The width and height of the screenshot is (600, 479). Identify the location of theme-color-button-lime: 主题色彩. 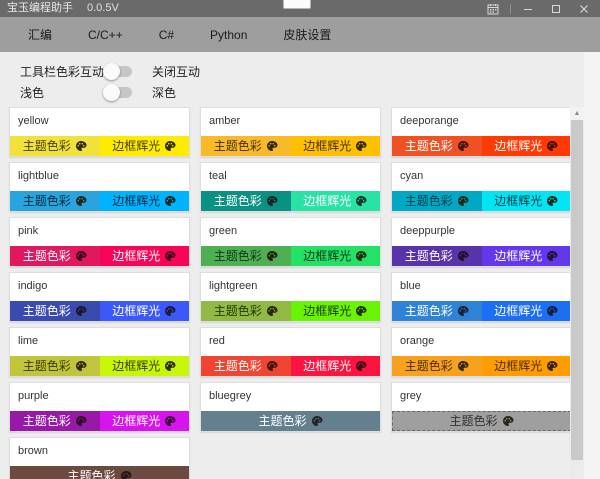
(55, 366).